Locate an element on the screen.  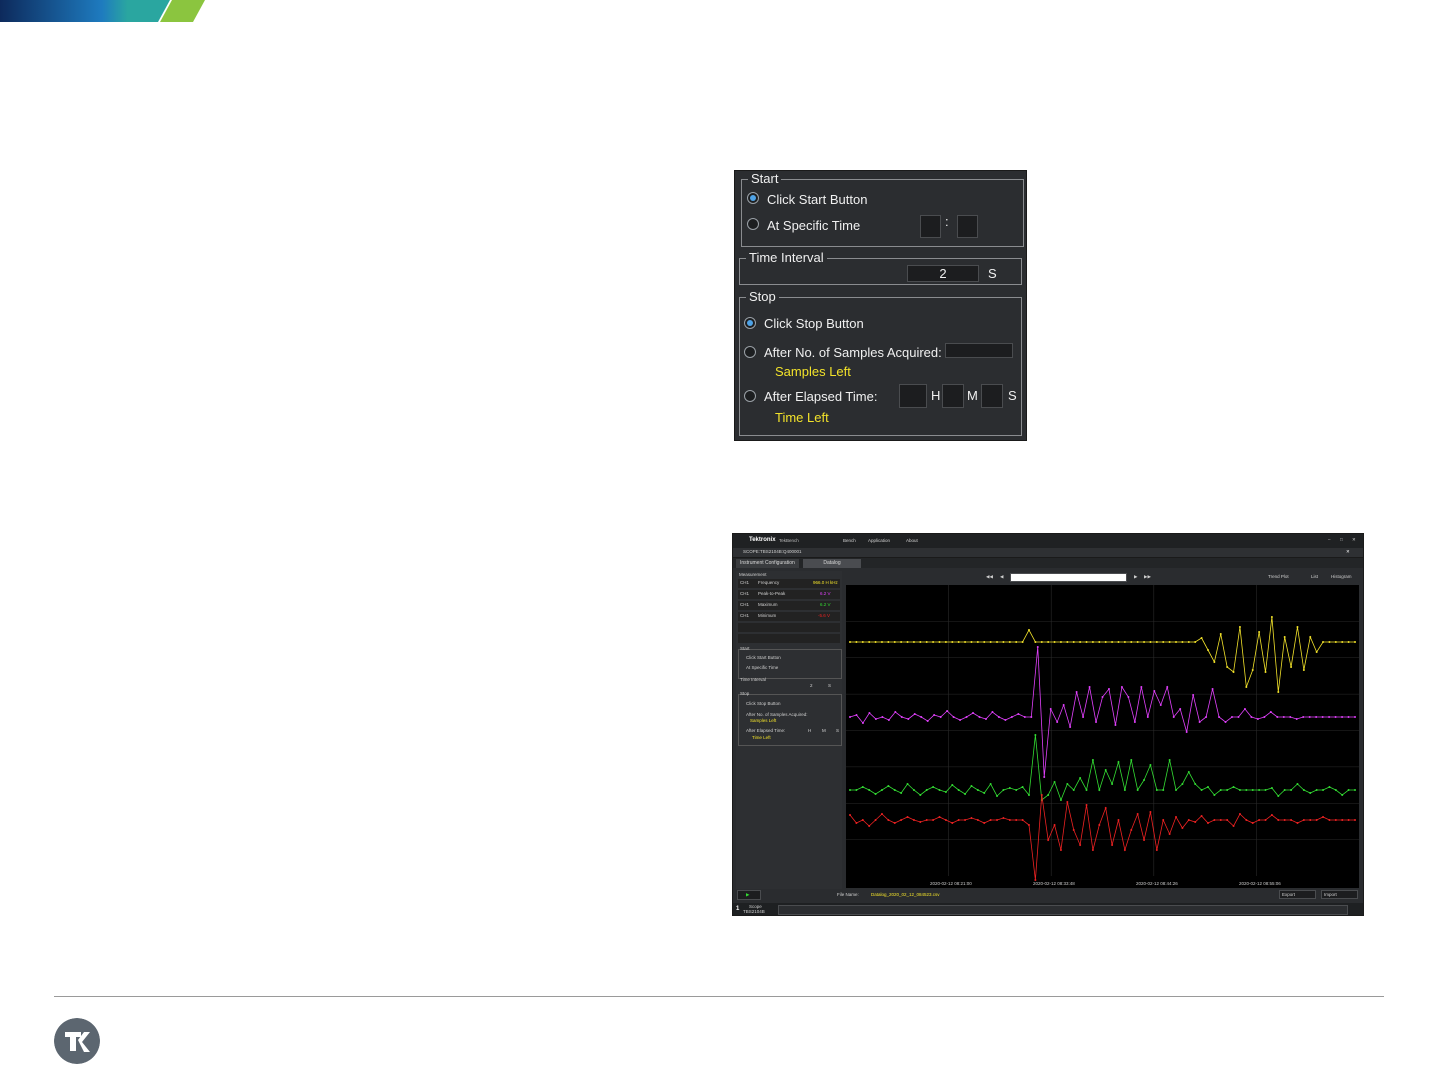
x-tick-label: 2020-02-12 08:21:00 is located at coordinates (951, 883).